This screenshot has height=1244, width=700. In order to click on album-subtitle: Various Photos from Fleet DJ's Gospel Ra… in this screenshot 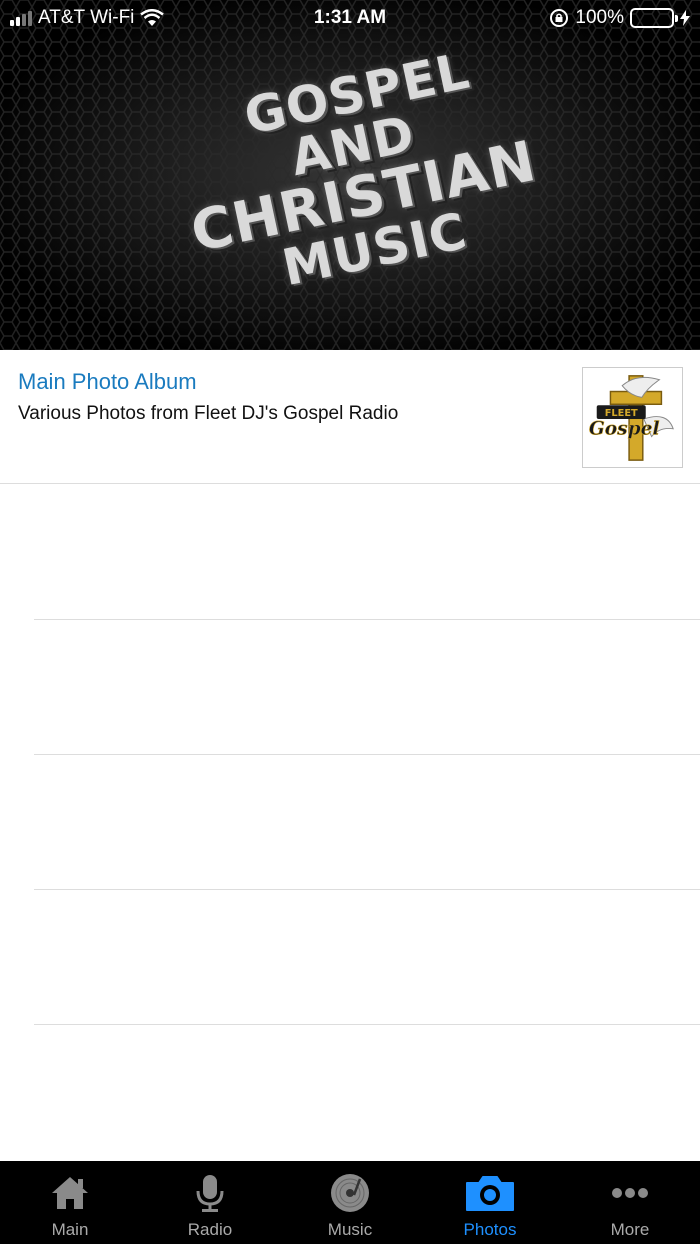, I will do `click(208, 413)`.